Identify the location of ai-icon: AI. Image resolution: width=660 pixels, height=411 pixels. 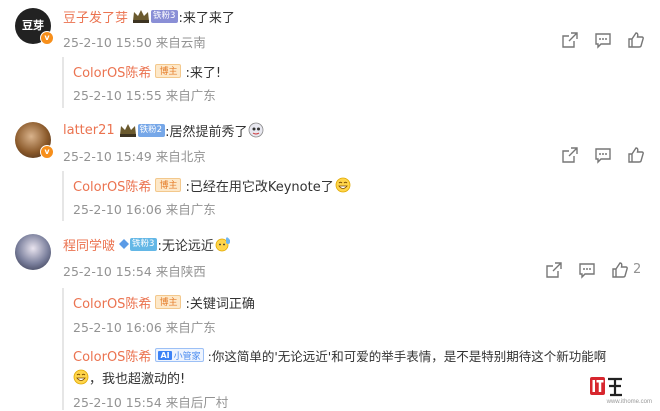
(165, 355).